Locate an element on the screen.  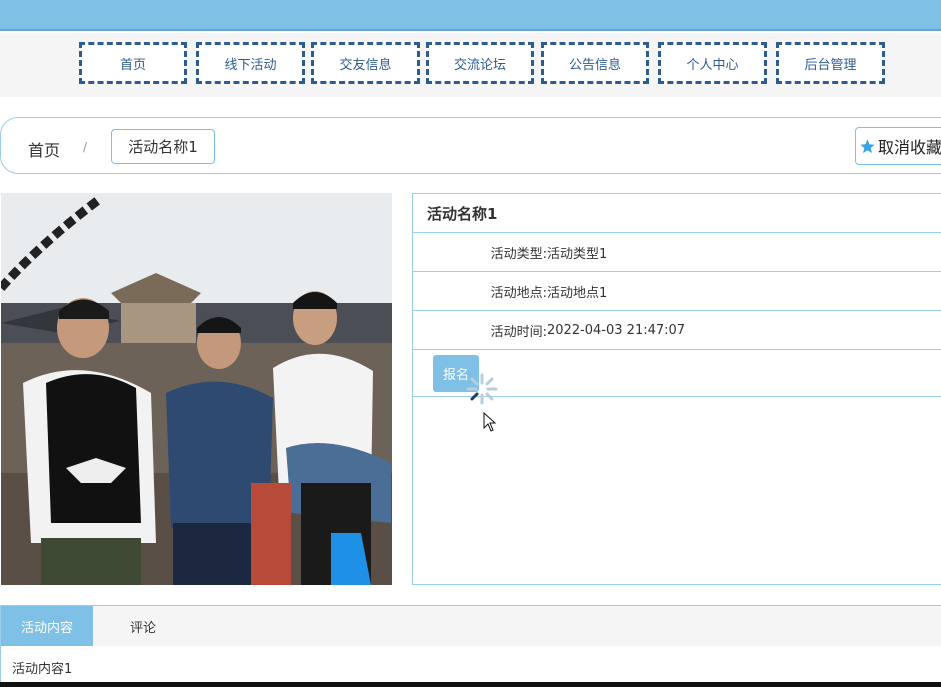
content-tabs: 活动内容 评论 is located at coordinates (470, 625).